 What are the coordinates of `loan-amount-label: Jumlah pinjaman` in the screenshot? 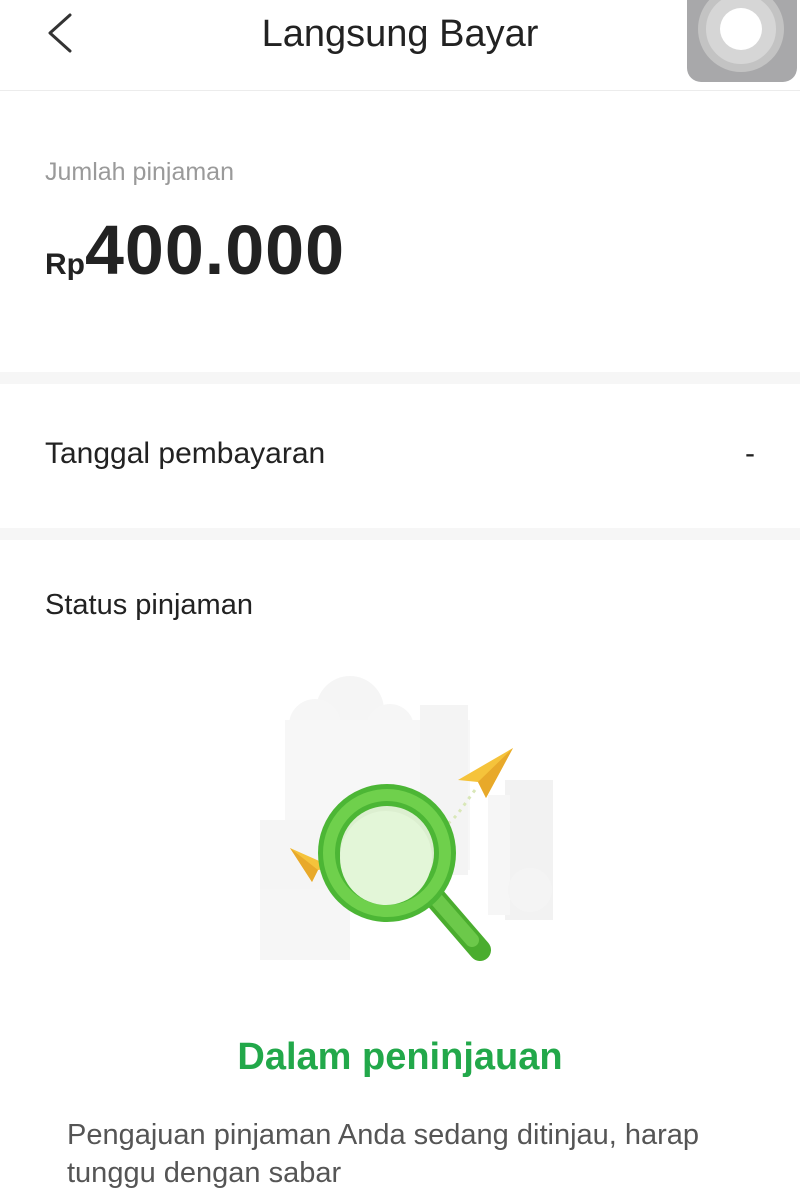 It's located at (139, 172).